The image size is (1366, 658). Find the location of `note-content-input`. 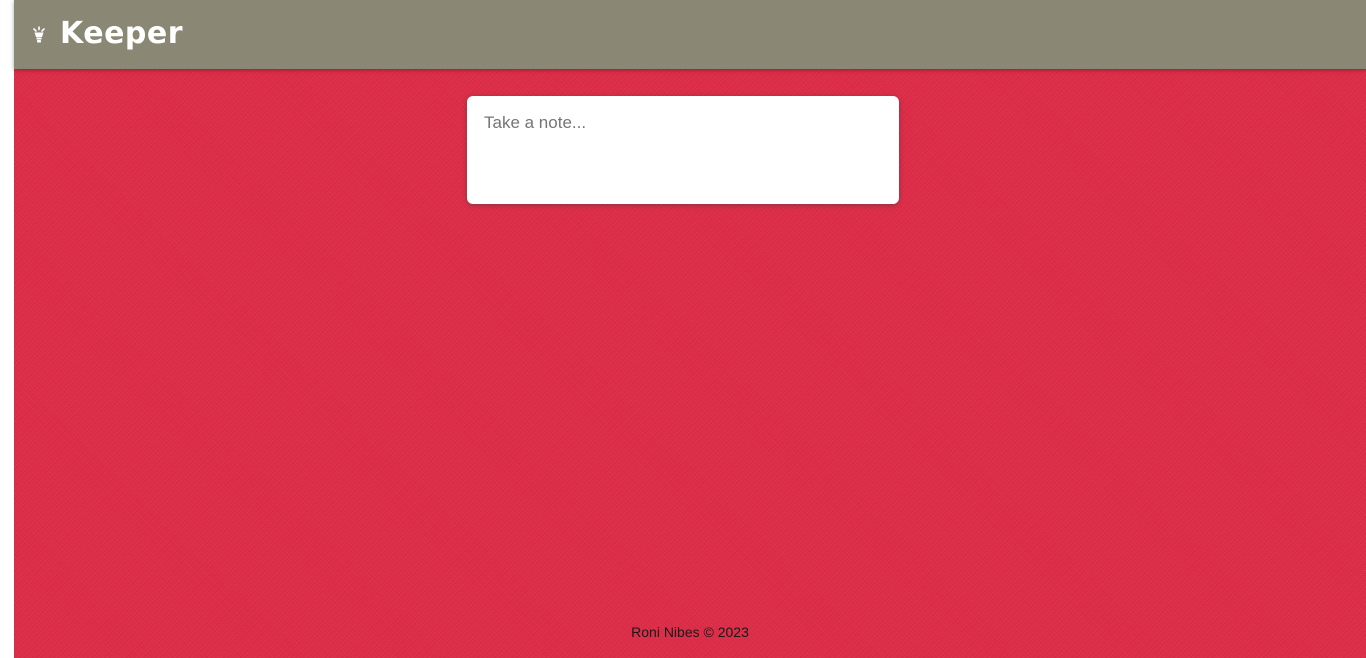

note-content-input is located at coordinates (683, 150).